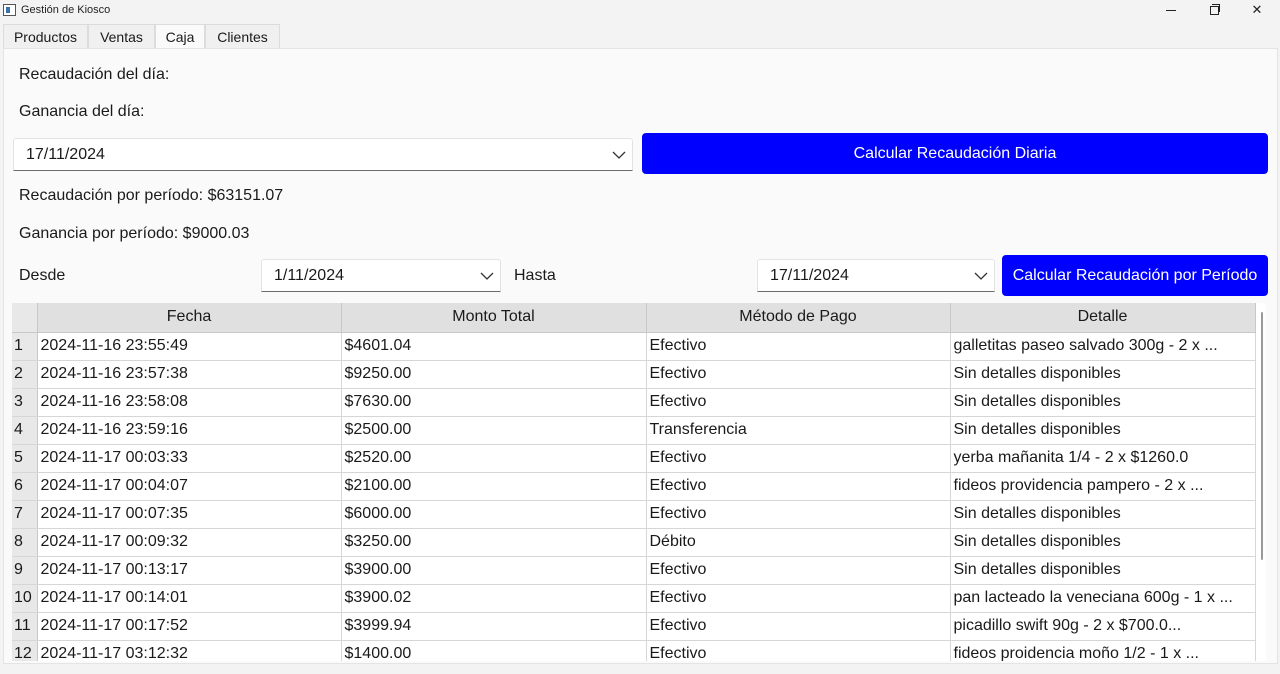  What do you see at coordinates (189, 402) in the screenshot?
I see `cell-fecha: 2024-11-16 23:58:08` at bounding box center [189, 402].